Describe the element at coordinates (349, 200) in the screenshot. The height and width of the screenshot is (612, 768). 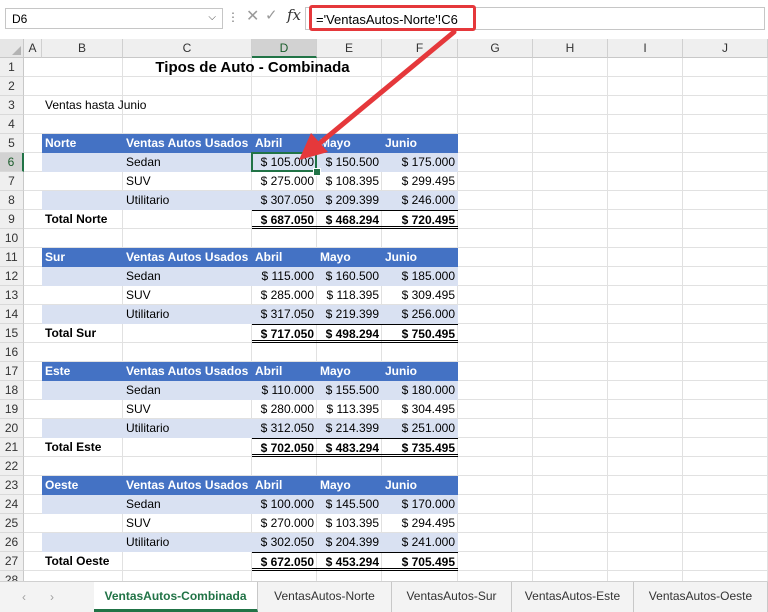
I see `table-cell: $ 209.399` at that location.